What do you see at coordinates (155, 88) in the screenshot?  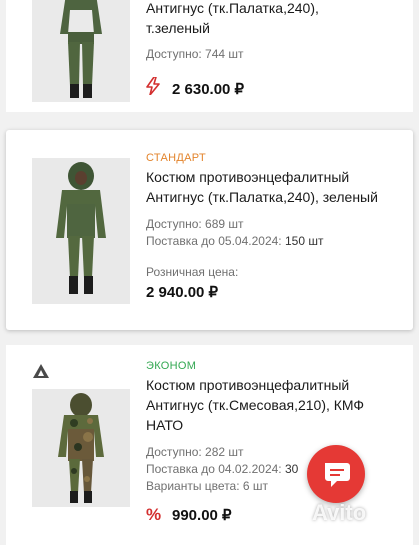 I see `lightning-icon` at bounding box center [155, 88].